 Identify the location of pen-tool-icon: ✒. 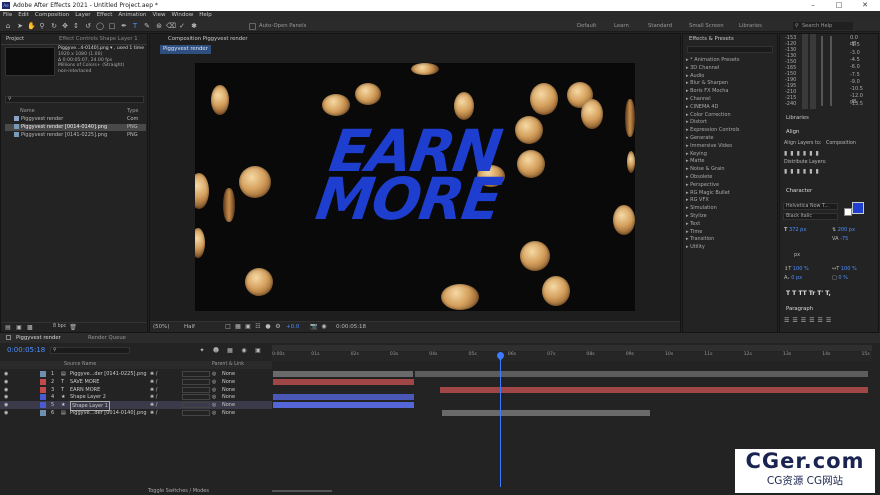
(124, 26).